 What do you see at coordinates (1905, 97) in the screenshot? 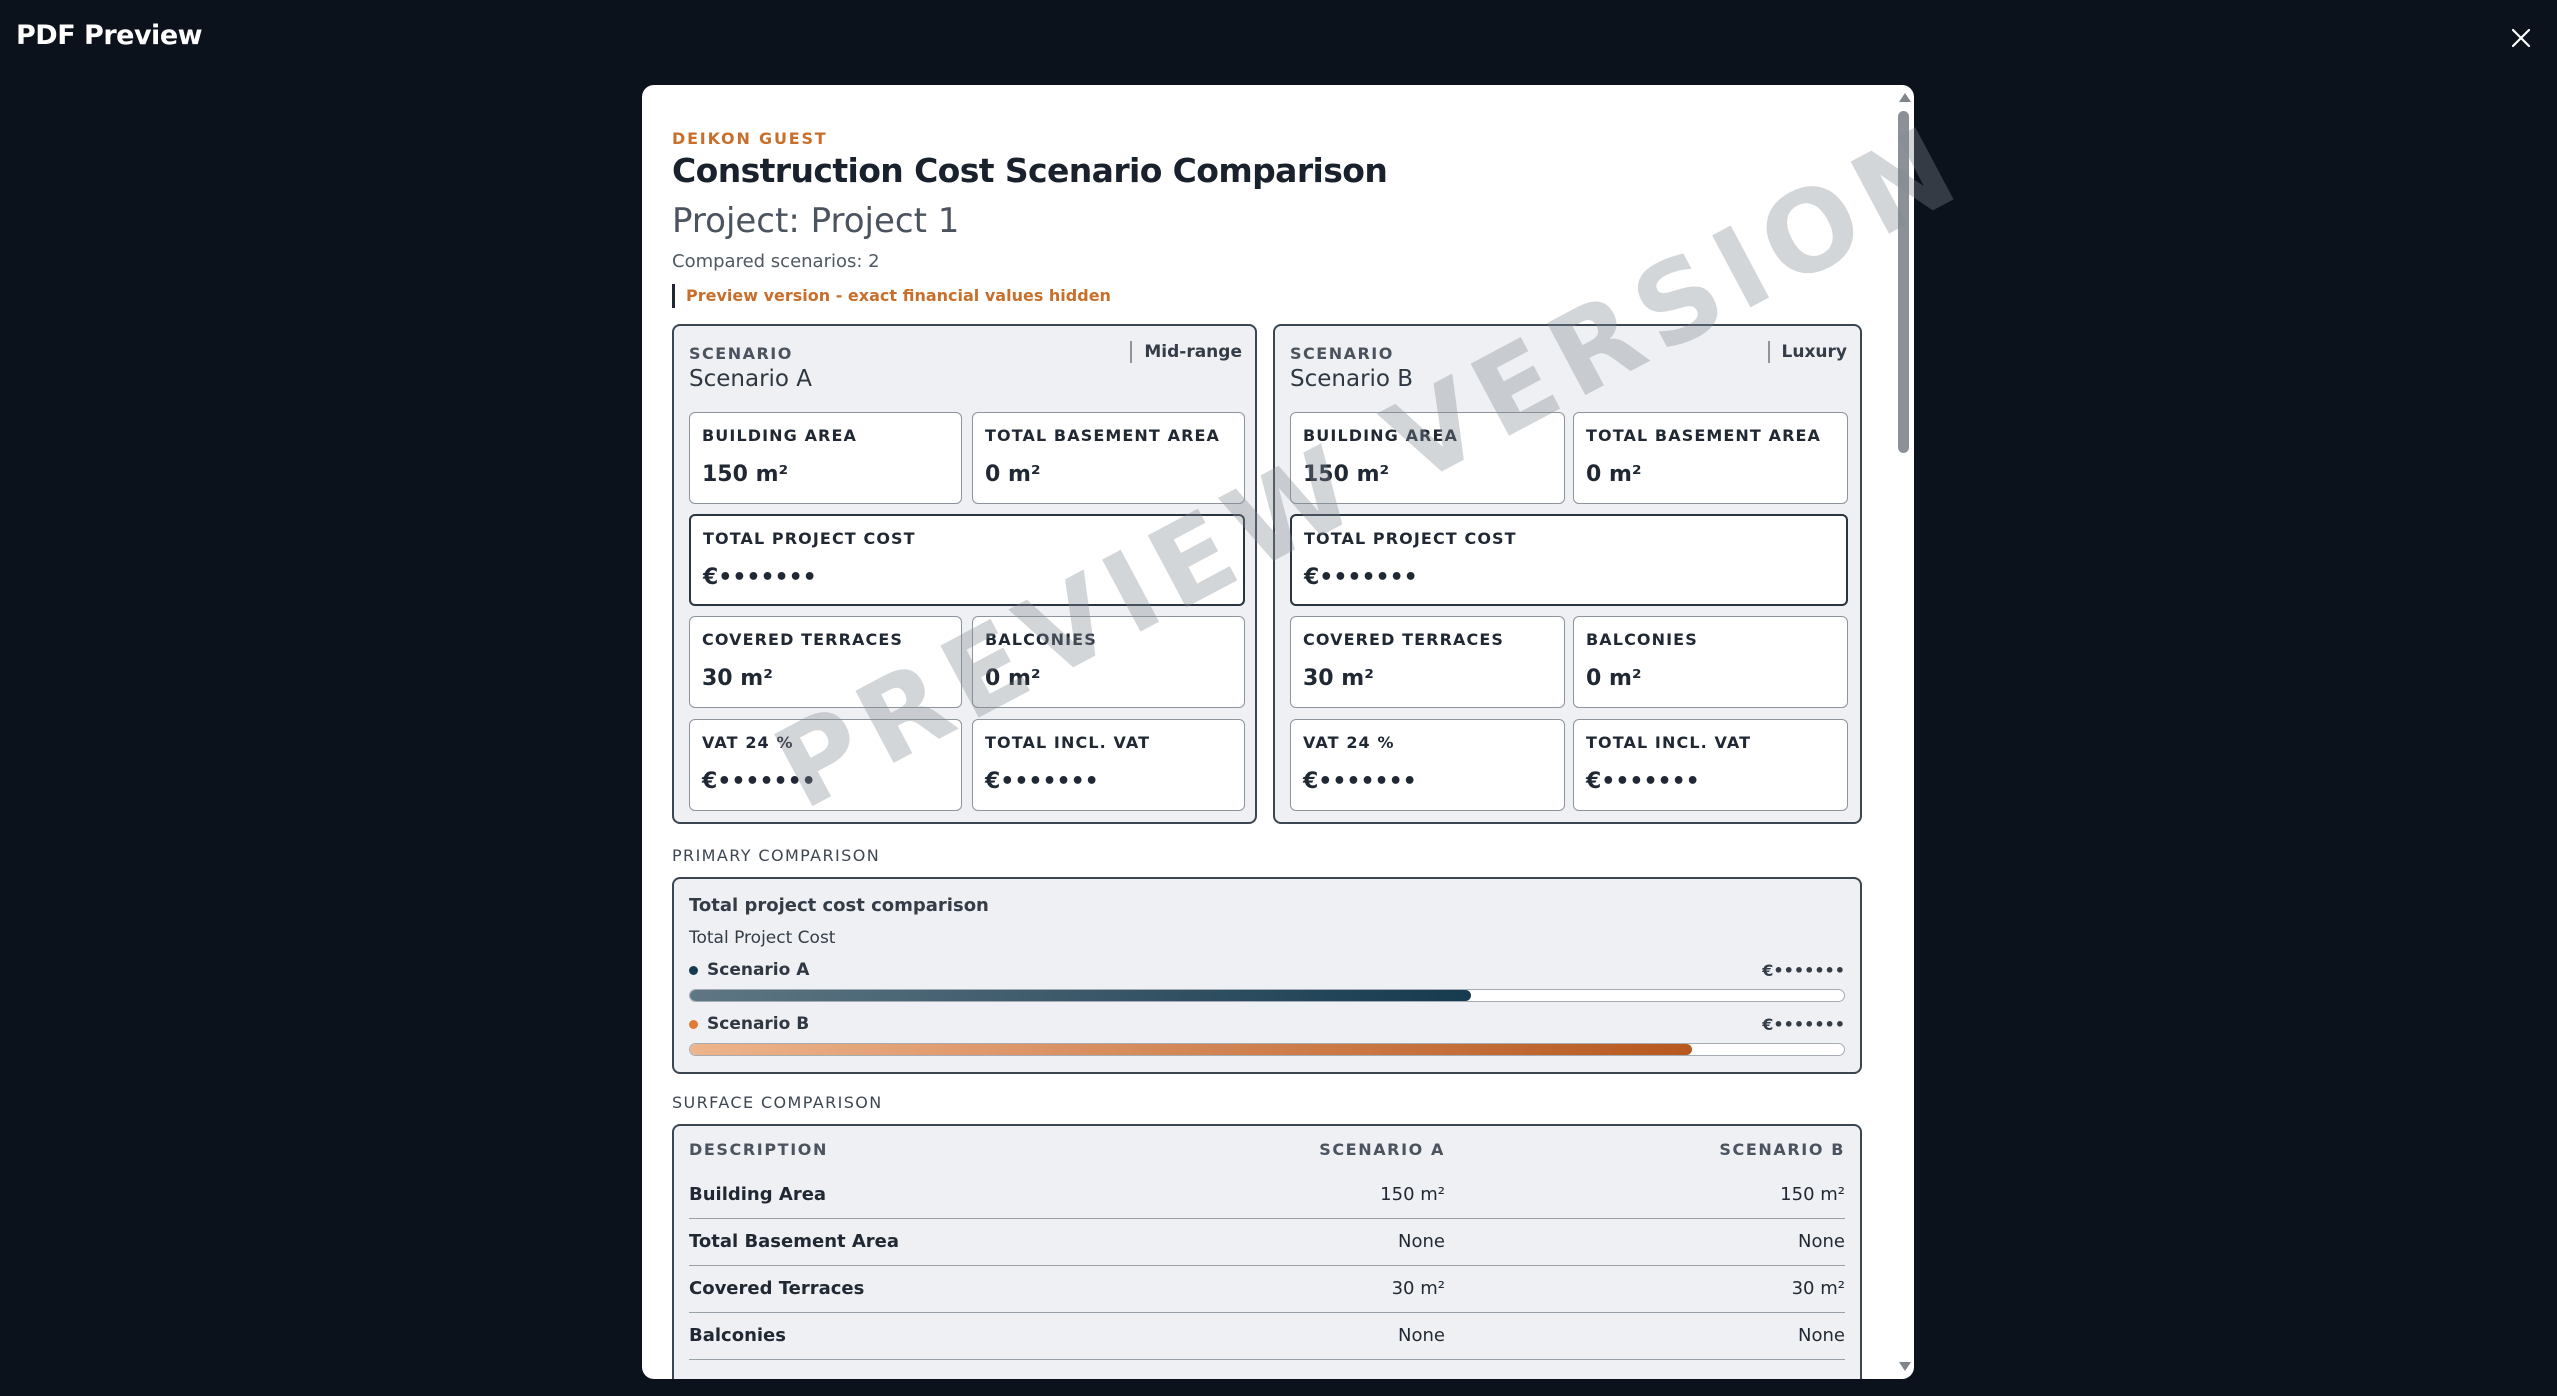
I see `scroll-up-arrow-icon` at bounding box center [1905, 97].